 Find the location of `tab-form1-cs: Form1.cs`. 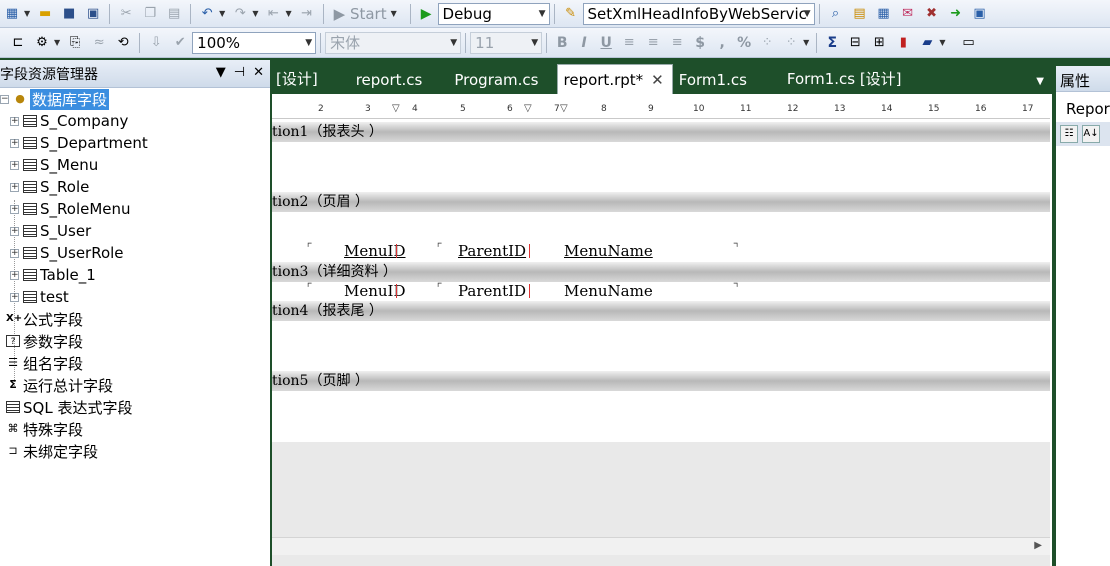

tab-form1-cs: Form1.cs is located at coordinates (719, 80).